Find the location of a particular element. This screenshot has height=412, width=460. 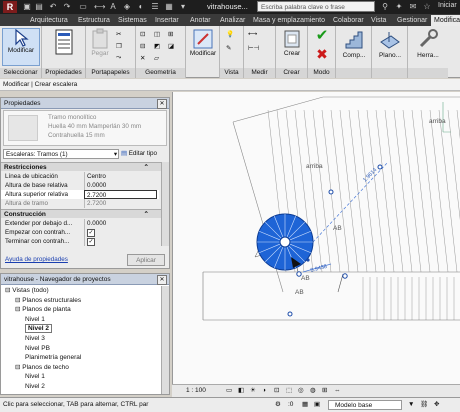

copy-icon: ❐ is located at coordinates (119, 46).